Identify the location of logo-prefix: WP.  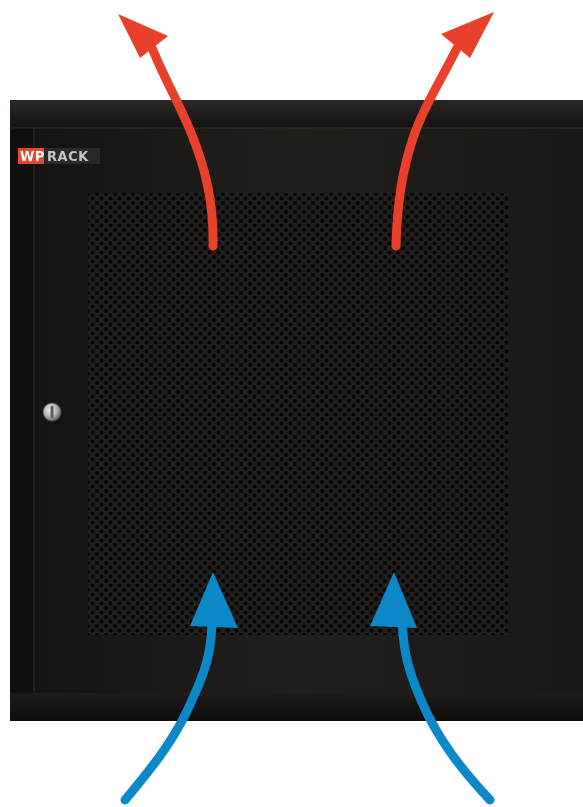
(32, 157).